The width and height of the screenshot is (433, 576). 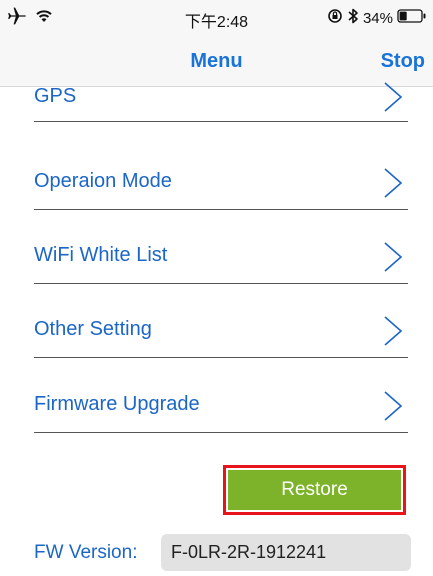 What do you see at coordinates (335, 18) in the screenshot?
I see `rotation-lock-icon` at bounding box center [335, 18].